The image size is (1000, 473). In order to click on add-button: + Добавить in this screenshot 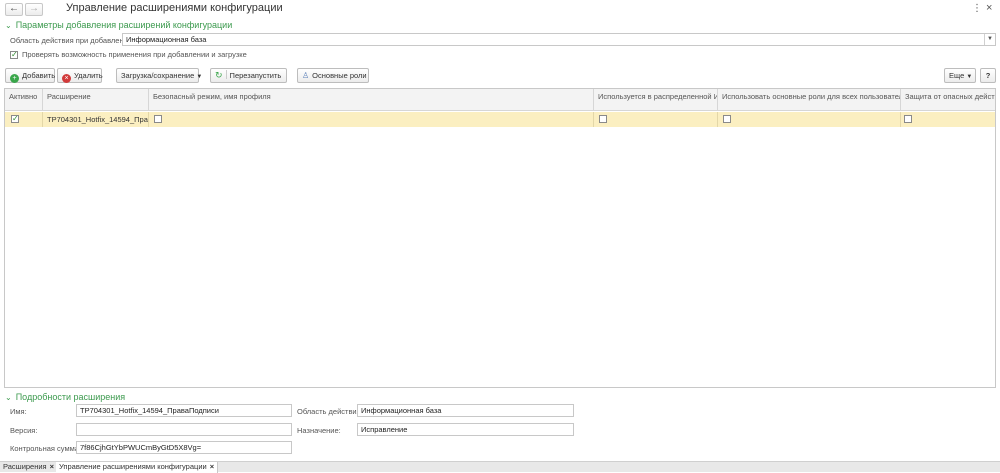, I will do `click(30, 75)`.